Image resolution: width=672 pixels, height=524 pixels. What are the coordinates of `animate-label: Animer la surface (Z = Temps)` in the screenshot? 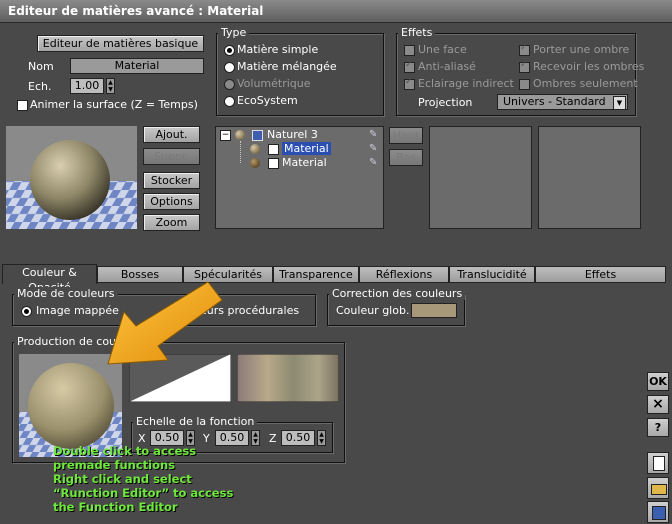 It's located at (114, 104).